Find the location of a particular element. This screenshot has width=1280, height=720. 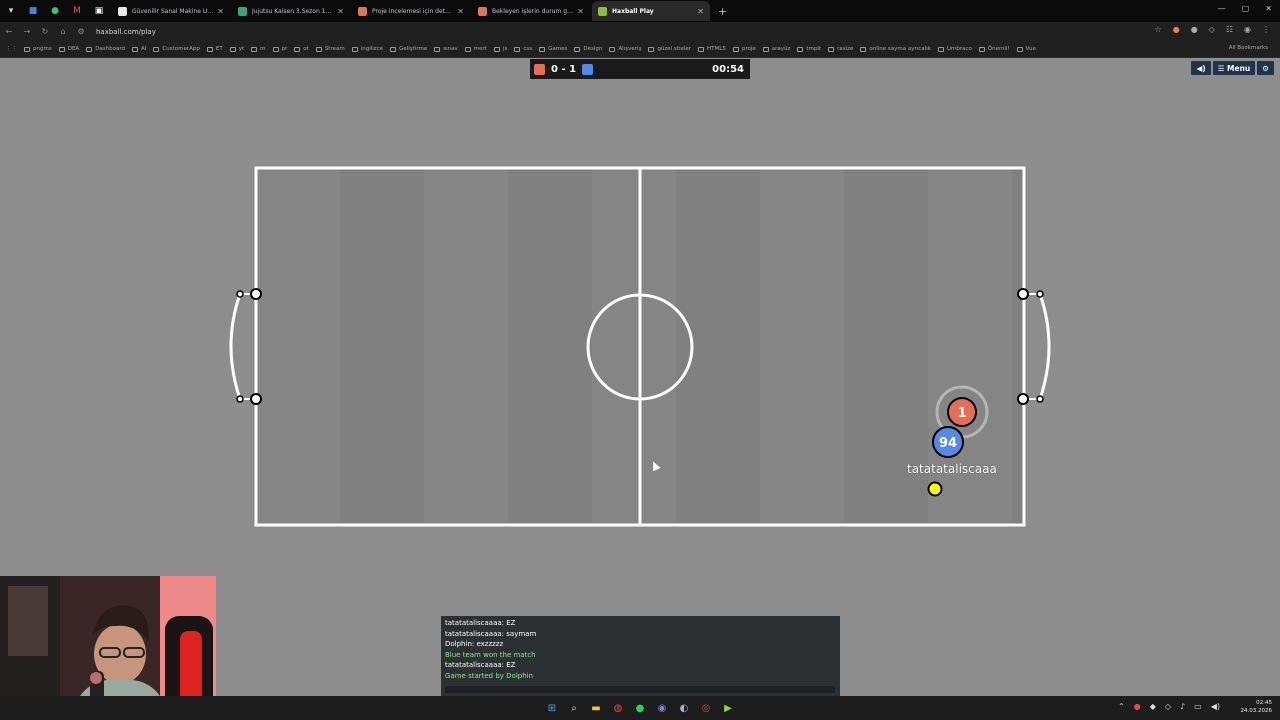

more-menu-icon: ⋮ is located at coordinates (1266, 29).